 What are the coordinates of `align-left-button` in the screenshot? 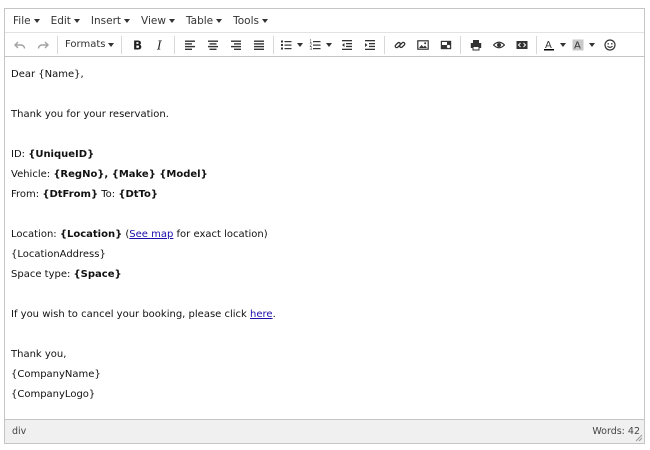 It's located at (189, 45).